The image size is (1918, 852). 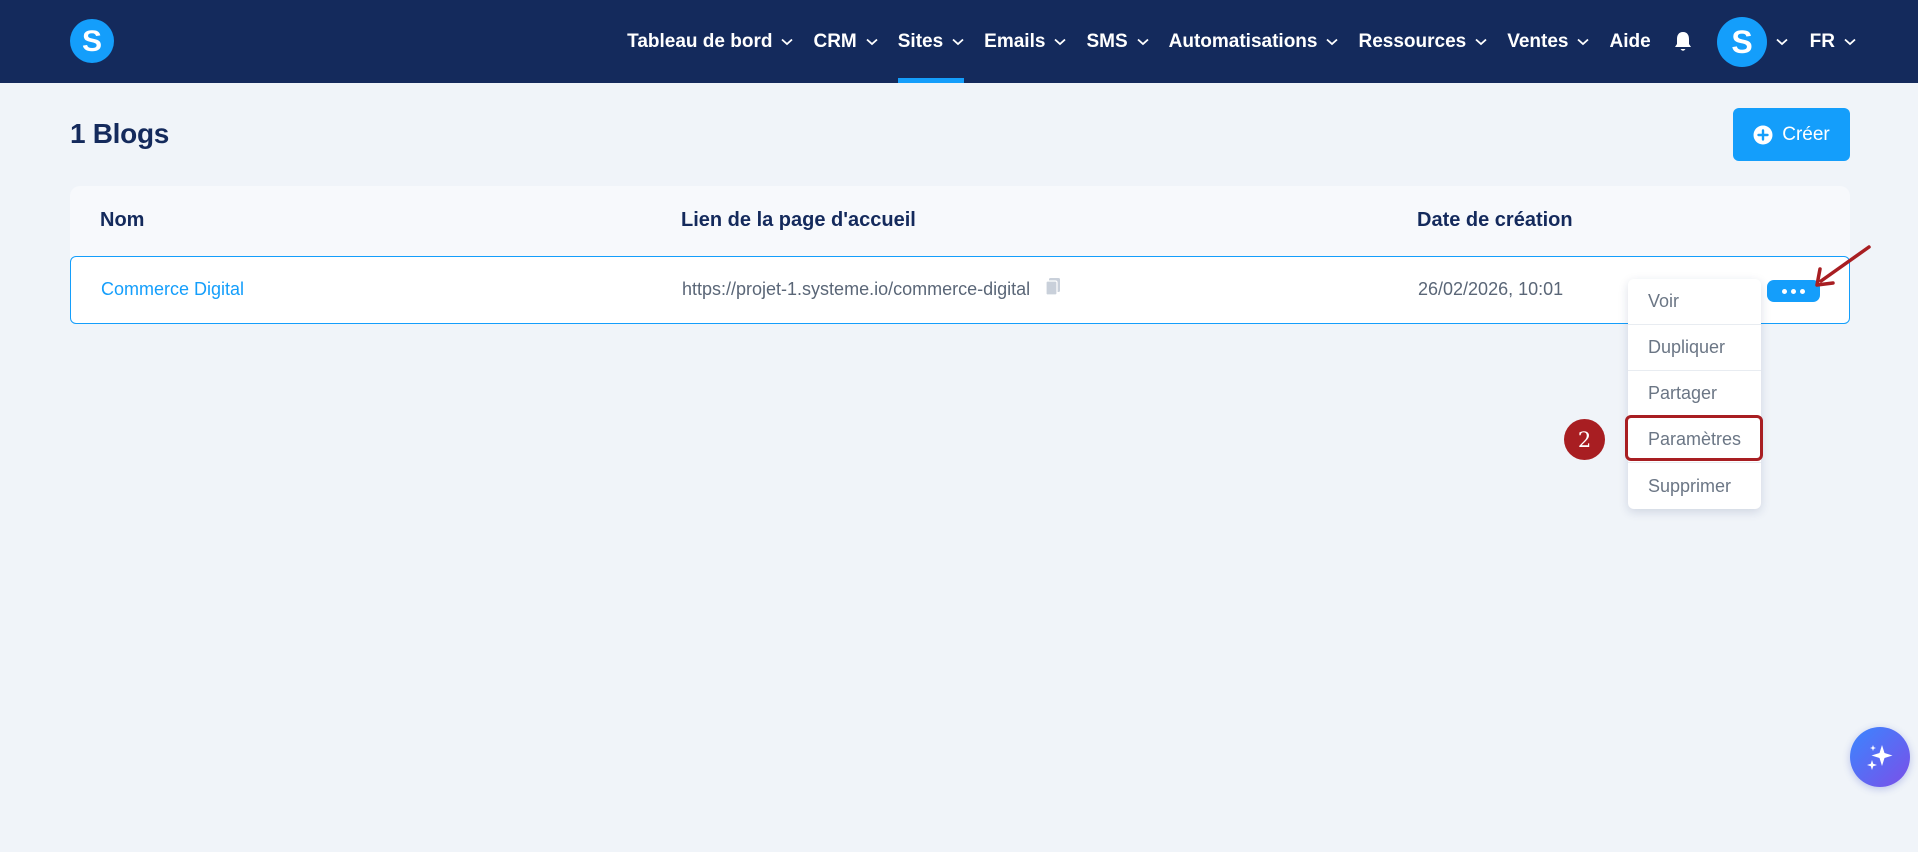 I want to click on nav-emails: Emails, so click(x=1025, y=41).